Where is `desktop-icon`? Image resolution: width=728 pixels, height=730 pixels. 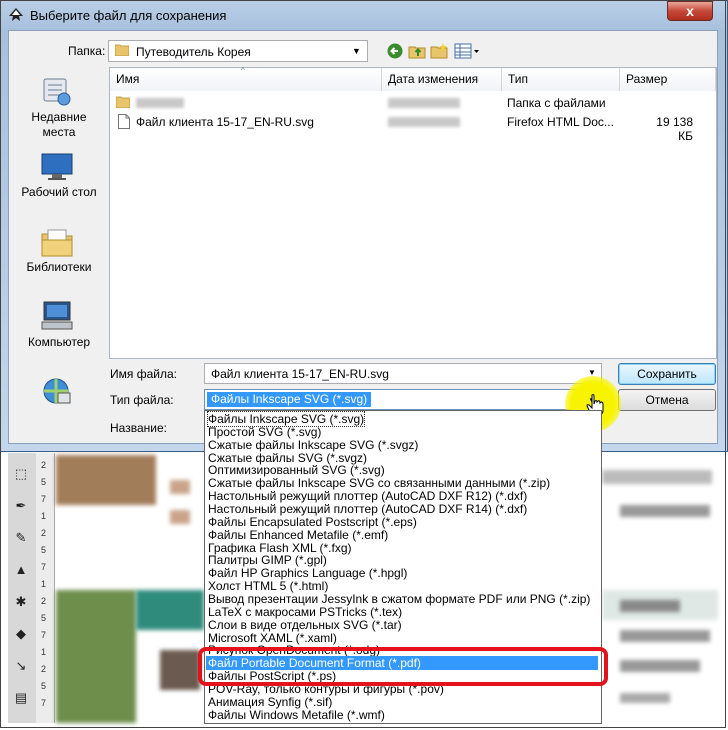
desktop-icon is located at coordinates (57, 167).